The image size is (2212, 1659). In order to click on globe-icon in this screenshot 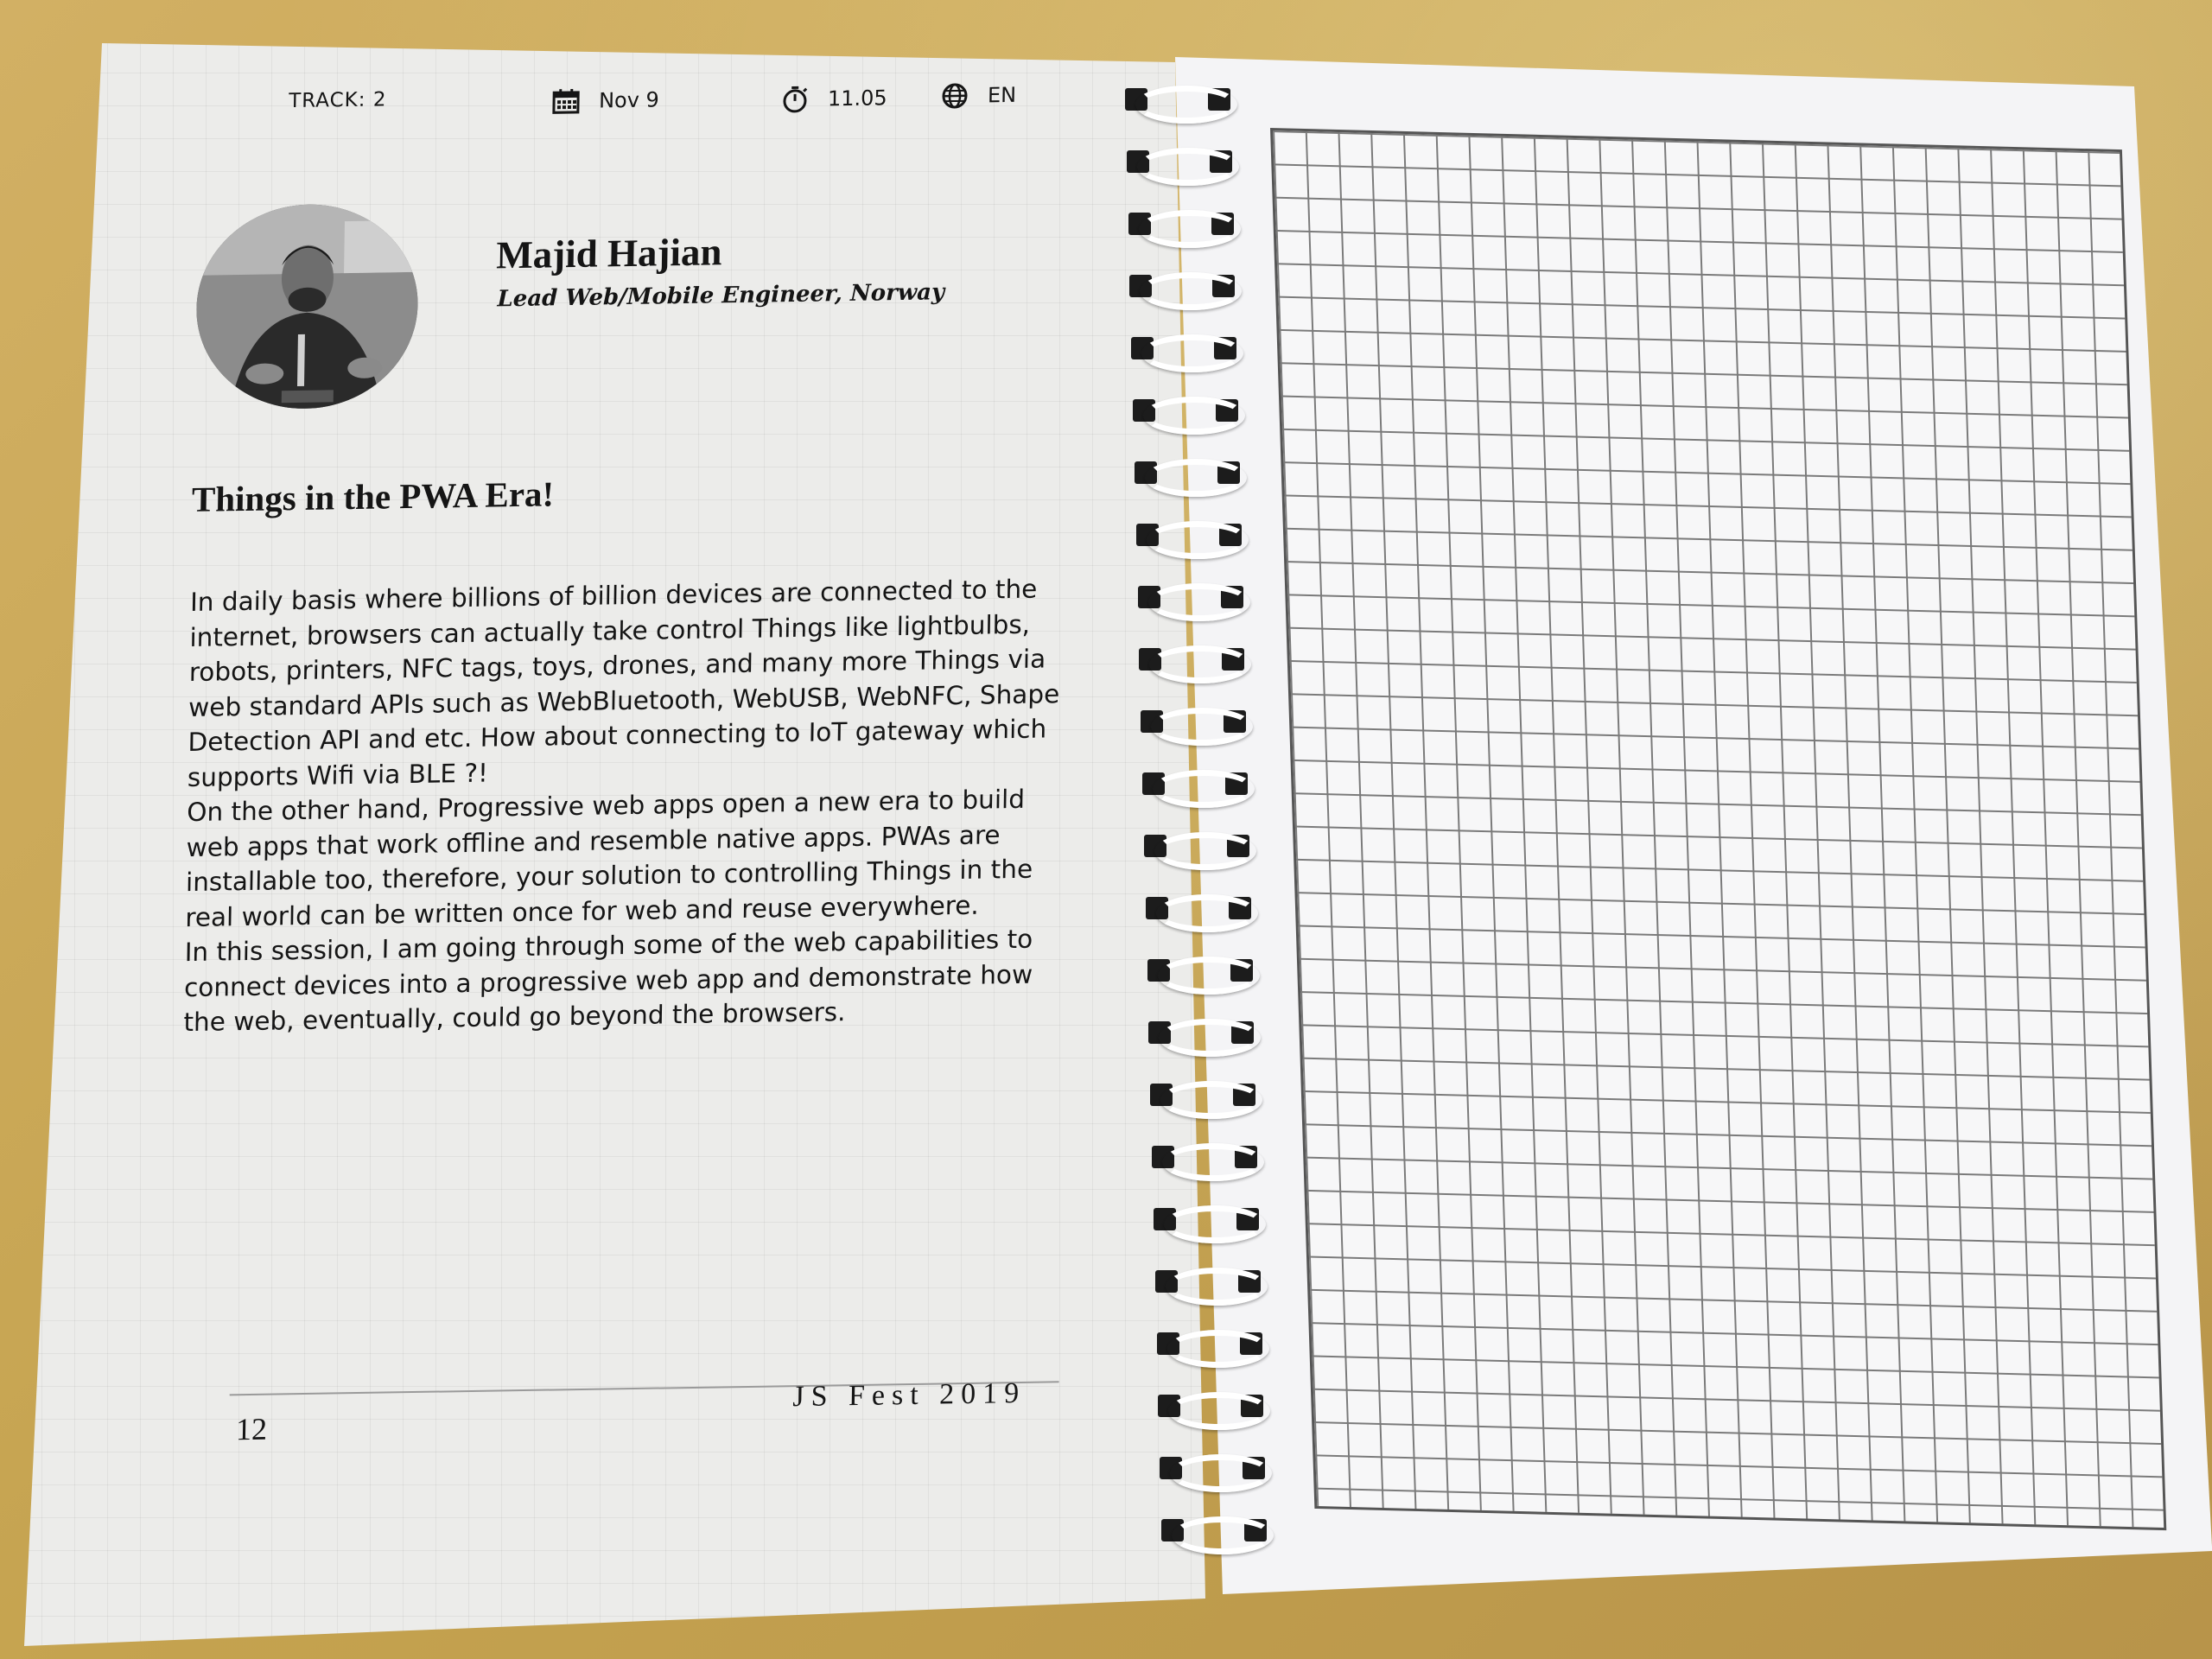, I will do `click(955, 96)`.